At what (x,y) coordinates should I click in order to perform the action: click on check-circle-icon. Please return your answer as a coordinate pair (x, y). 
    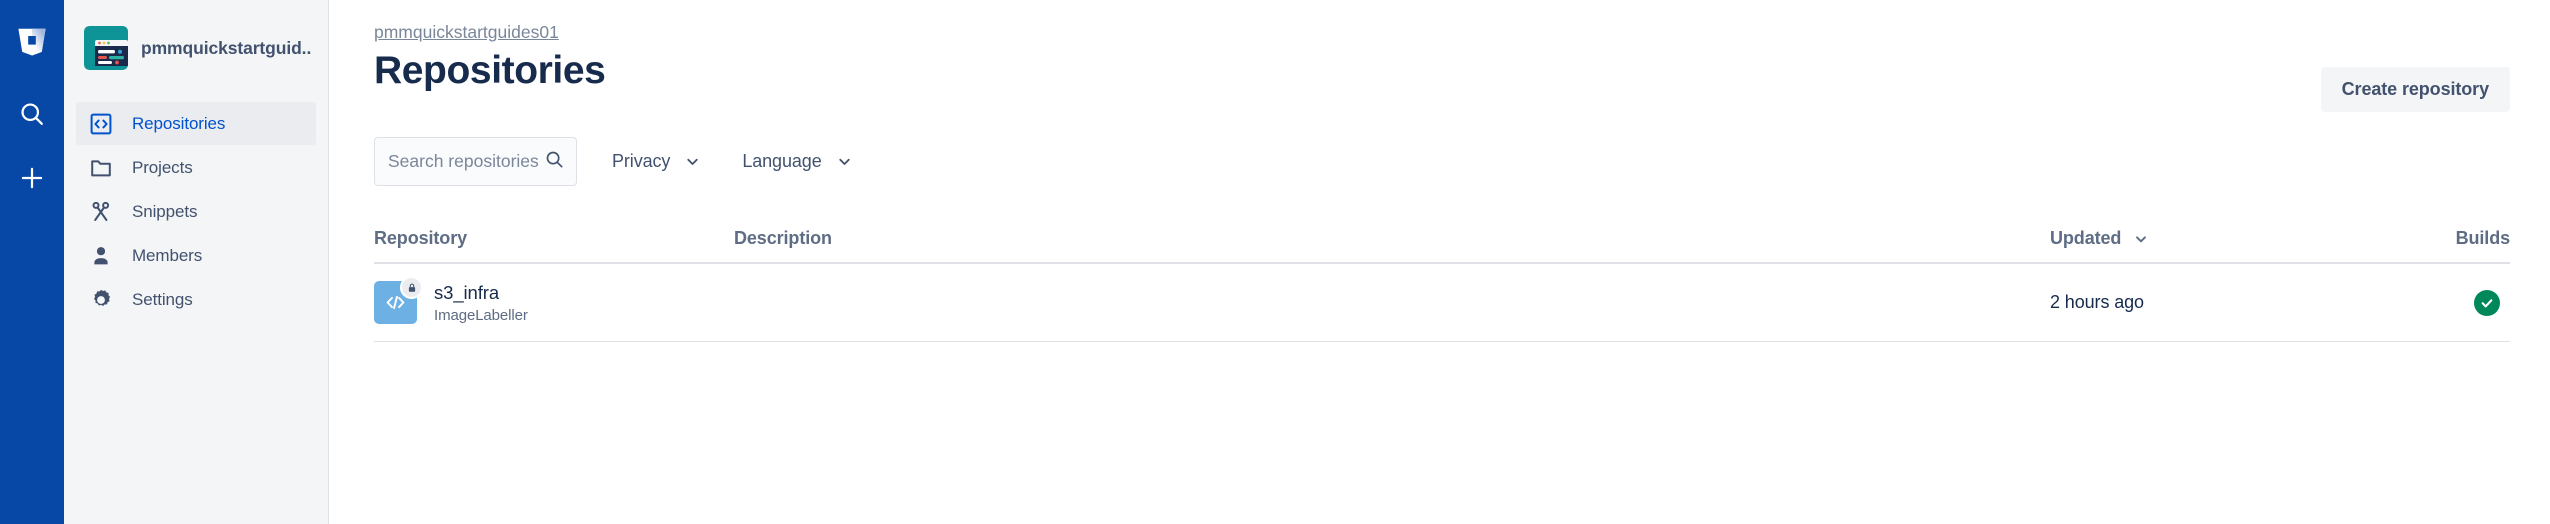
    Looking at the image, I should click on (2487, 302).